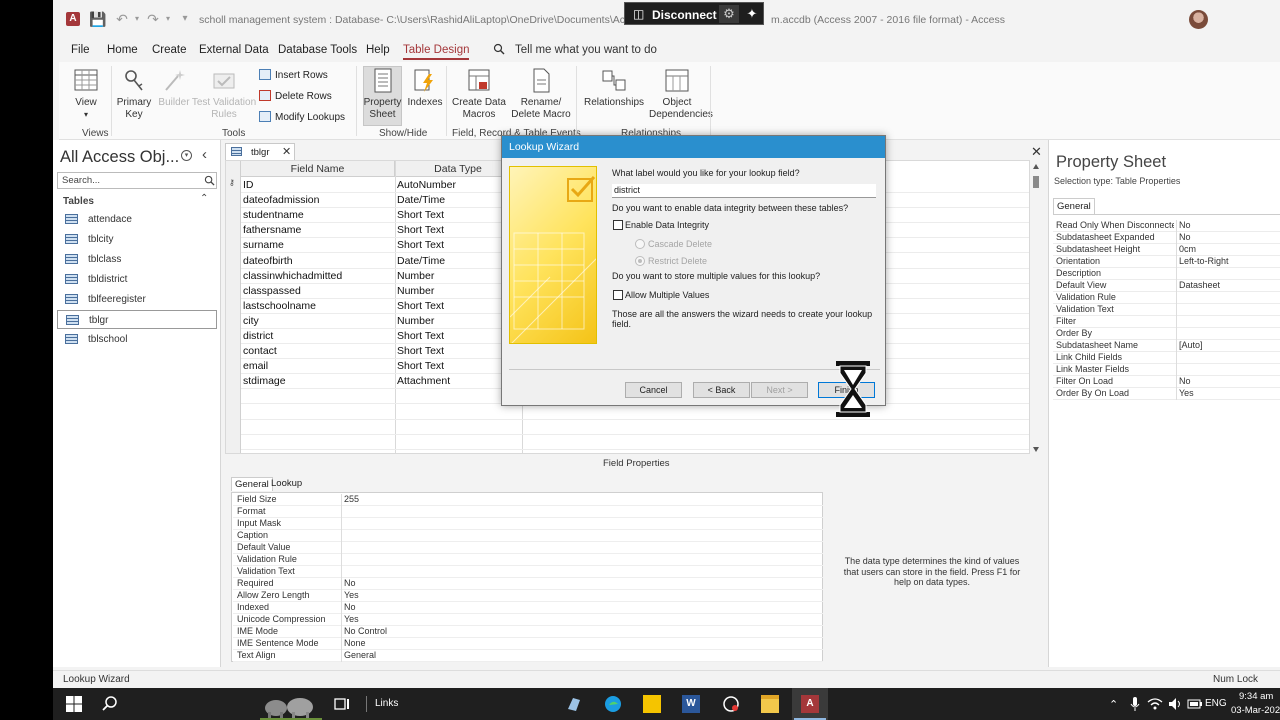 This screenshot has height=720, width=1280. Describe the element at coordinates (528, 596) in the screenshot. I see `field-property-row: Allow Zero Length Yes` at that location.